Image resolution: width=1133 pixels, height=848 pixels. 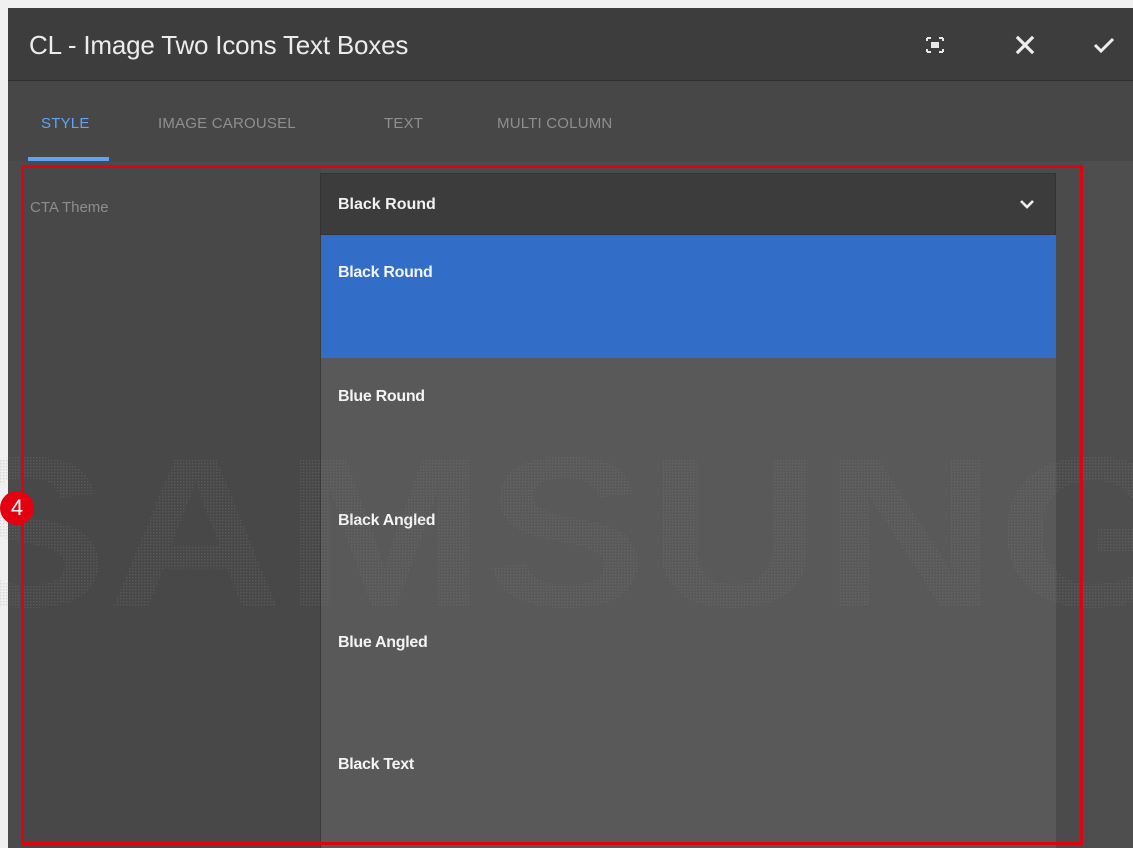 What do you see at coordinates (219, 45) in the screenshot?
I see `dialog-title: CL - Image Two Icons Text Boxes` at bounding box center [219, 45].